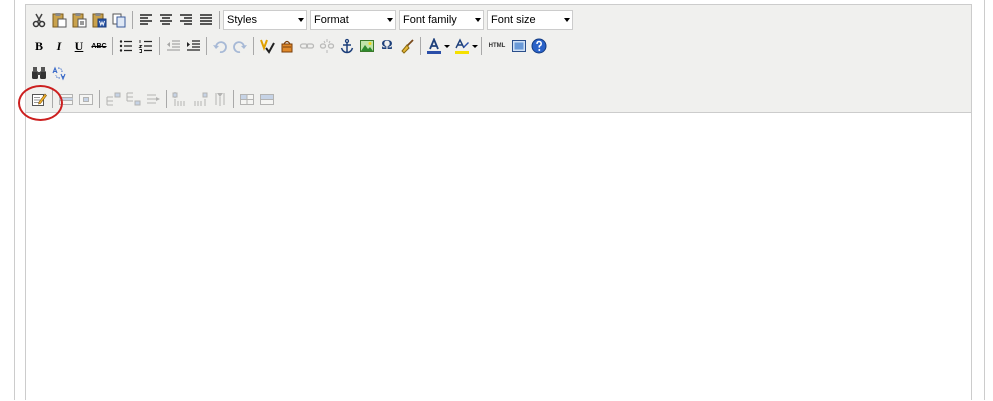 Image resolution: width=993 pixels, height=401 pixels. Describe the element at coordinates (180, 99) in the screenshot. I see `insert-column-before-button` at that location.